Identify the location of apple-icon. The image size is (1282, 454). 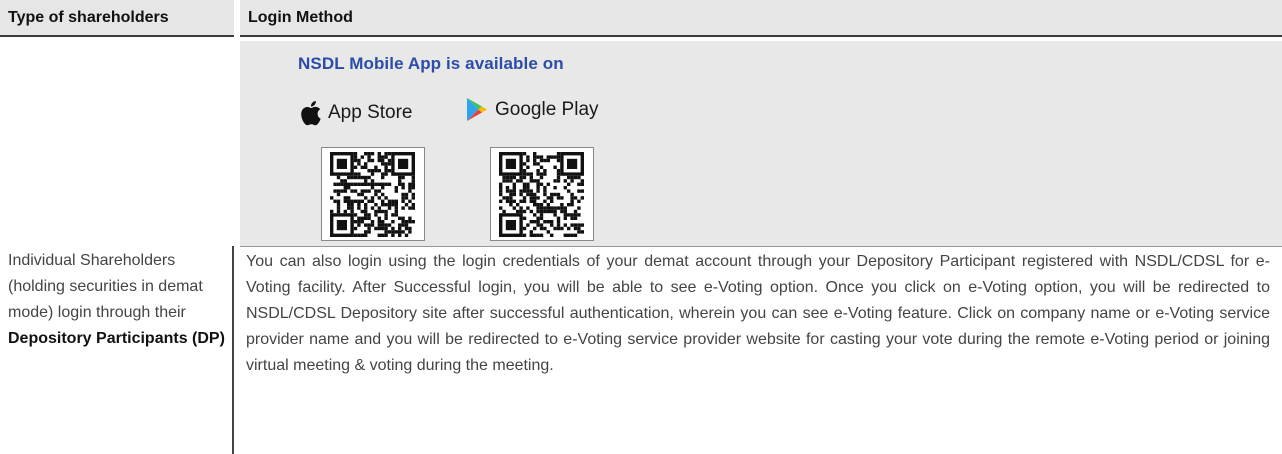
(311, 113).